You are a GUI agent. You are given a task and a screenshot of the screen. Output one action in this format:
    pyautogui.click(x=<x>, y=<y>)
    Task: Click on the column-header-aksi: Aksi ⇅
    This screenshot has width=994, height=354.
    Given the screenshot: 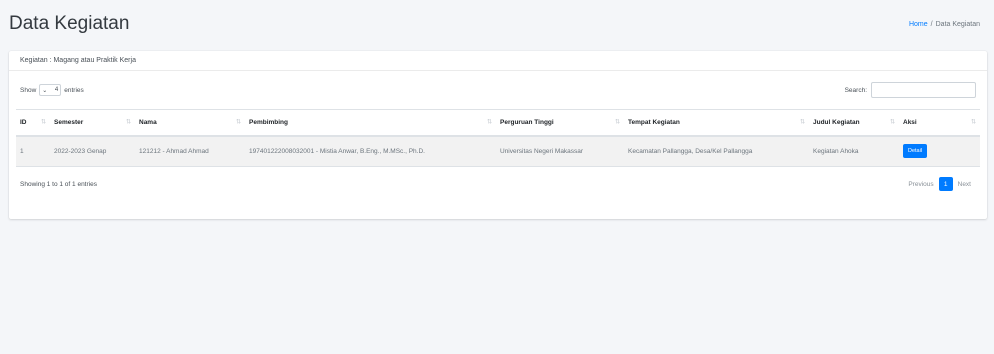 What is the action you would take?
    pyautogui.click(x=939, y=123)
    